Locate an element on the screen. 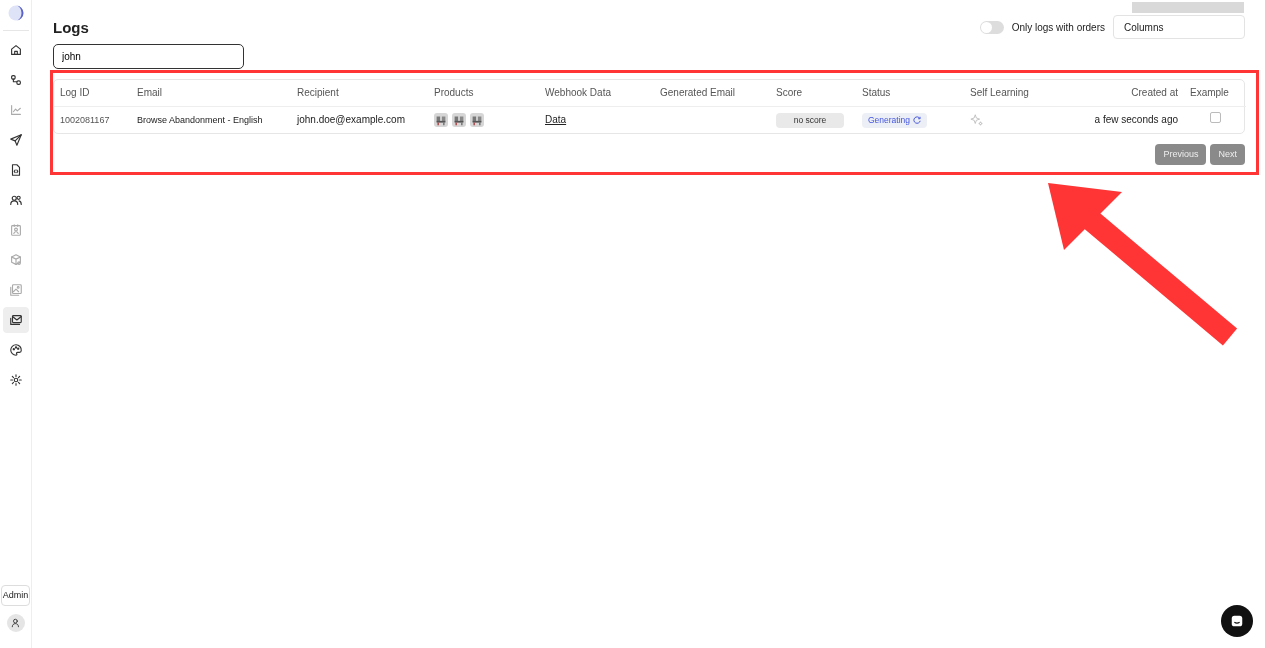 This screenshot has height=648, width=1265. data-link: Data is located at coordinates (556, 120).